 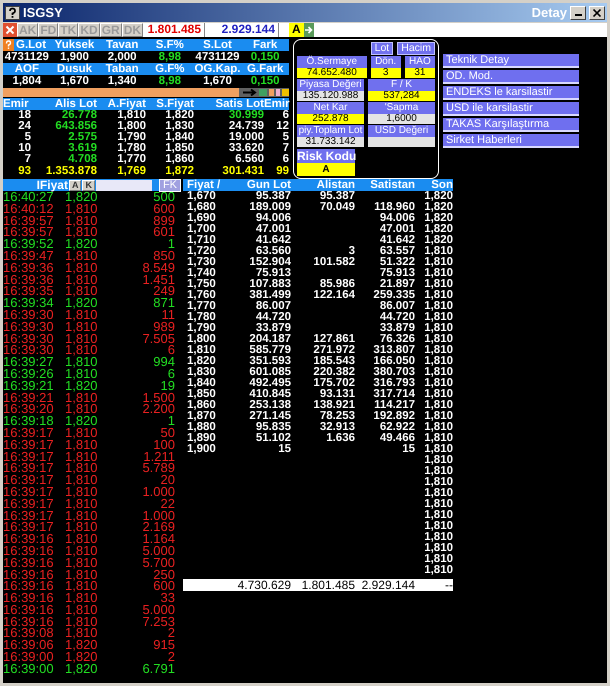 I want to click on trade-lot: 6, so click(x=171, y=374).